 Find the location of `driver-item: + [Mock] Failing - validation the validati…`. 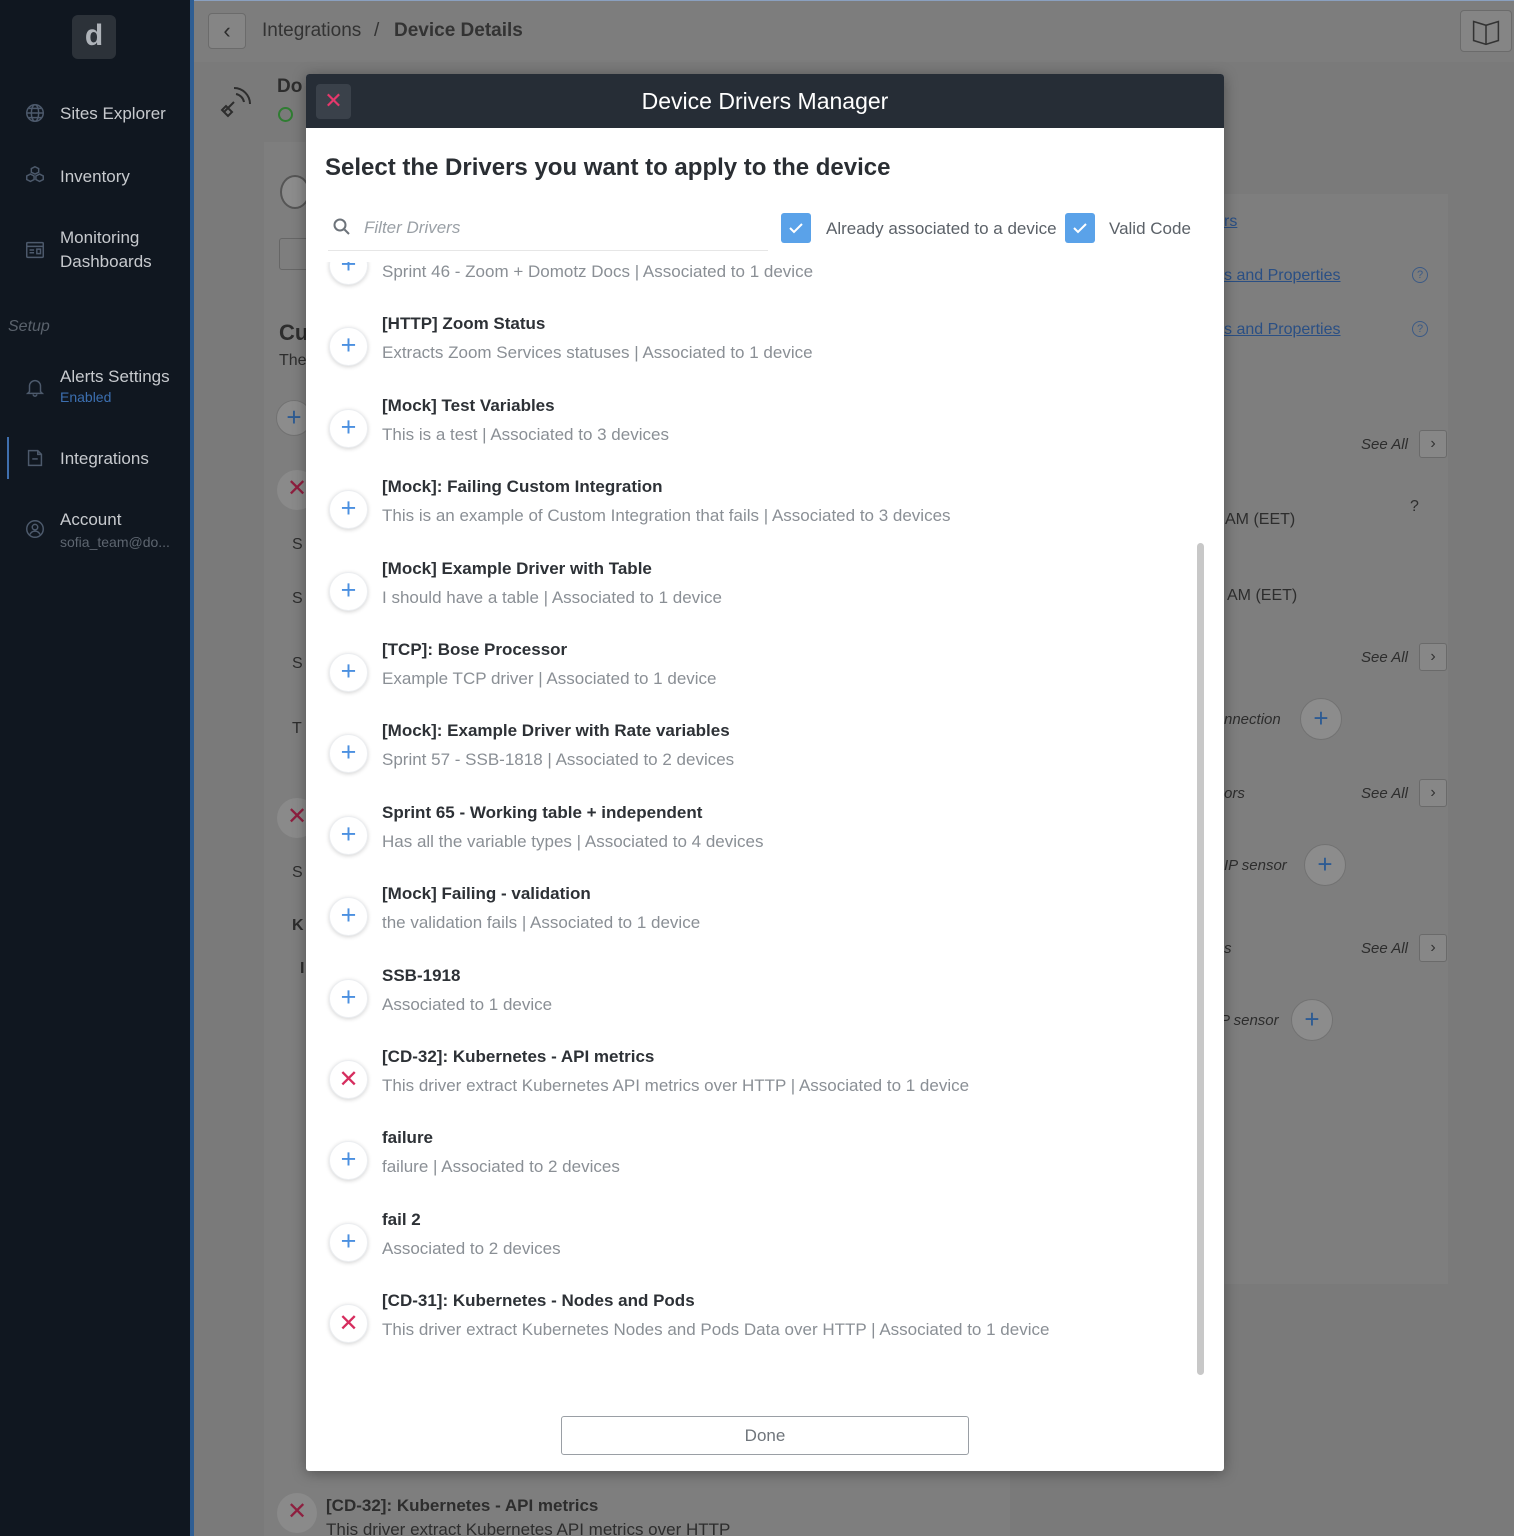

driver-item: + [Mock] Failing - validation the validati… is located at coordinates (751, 920).